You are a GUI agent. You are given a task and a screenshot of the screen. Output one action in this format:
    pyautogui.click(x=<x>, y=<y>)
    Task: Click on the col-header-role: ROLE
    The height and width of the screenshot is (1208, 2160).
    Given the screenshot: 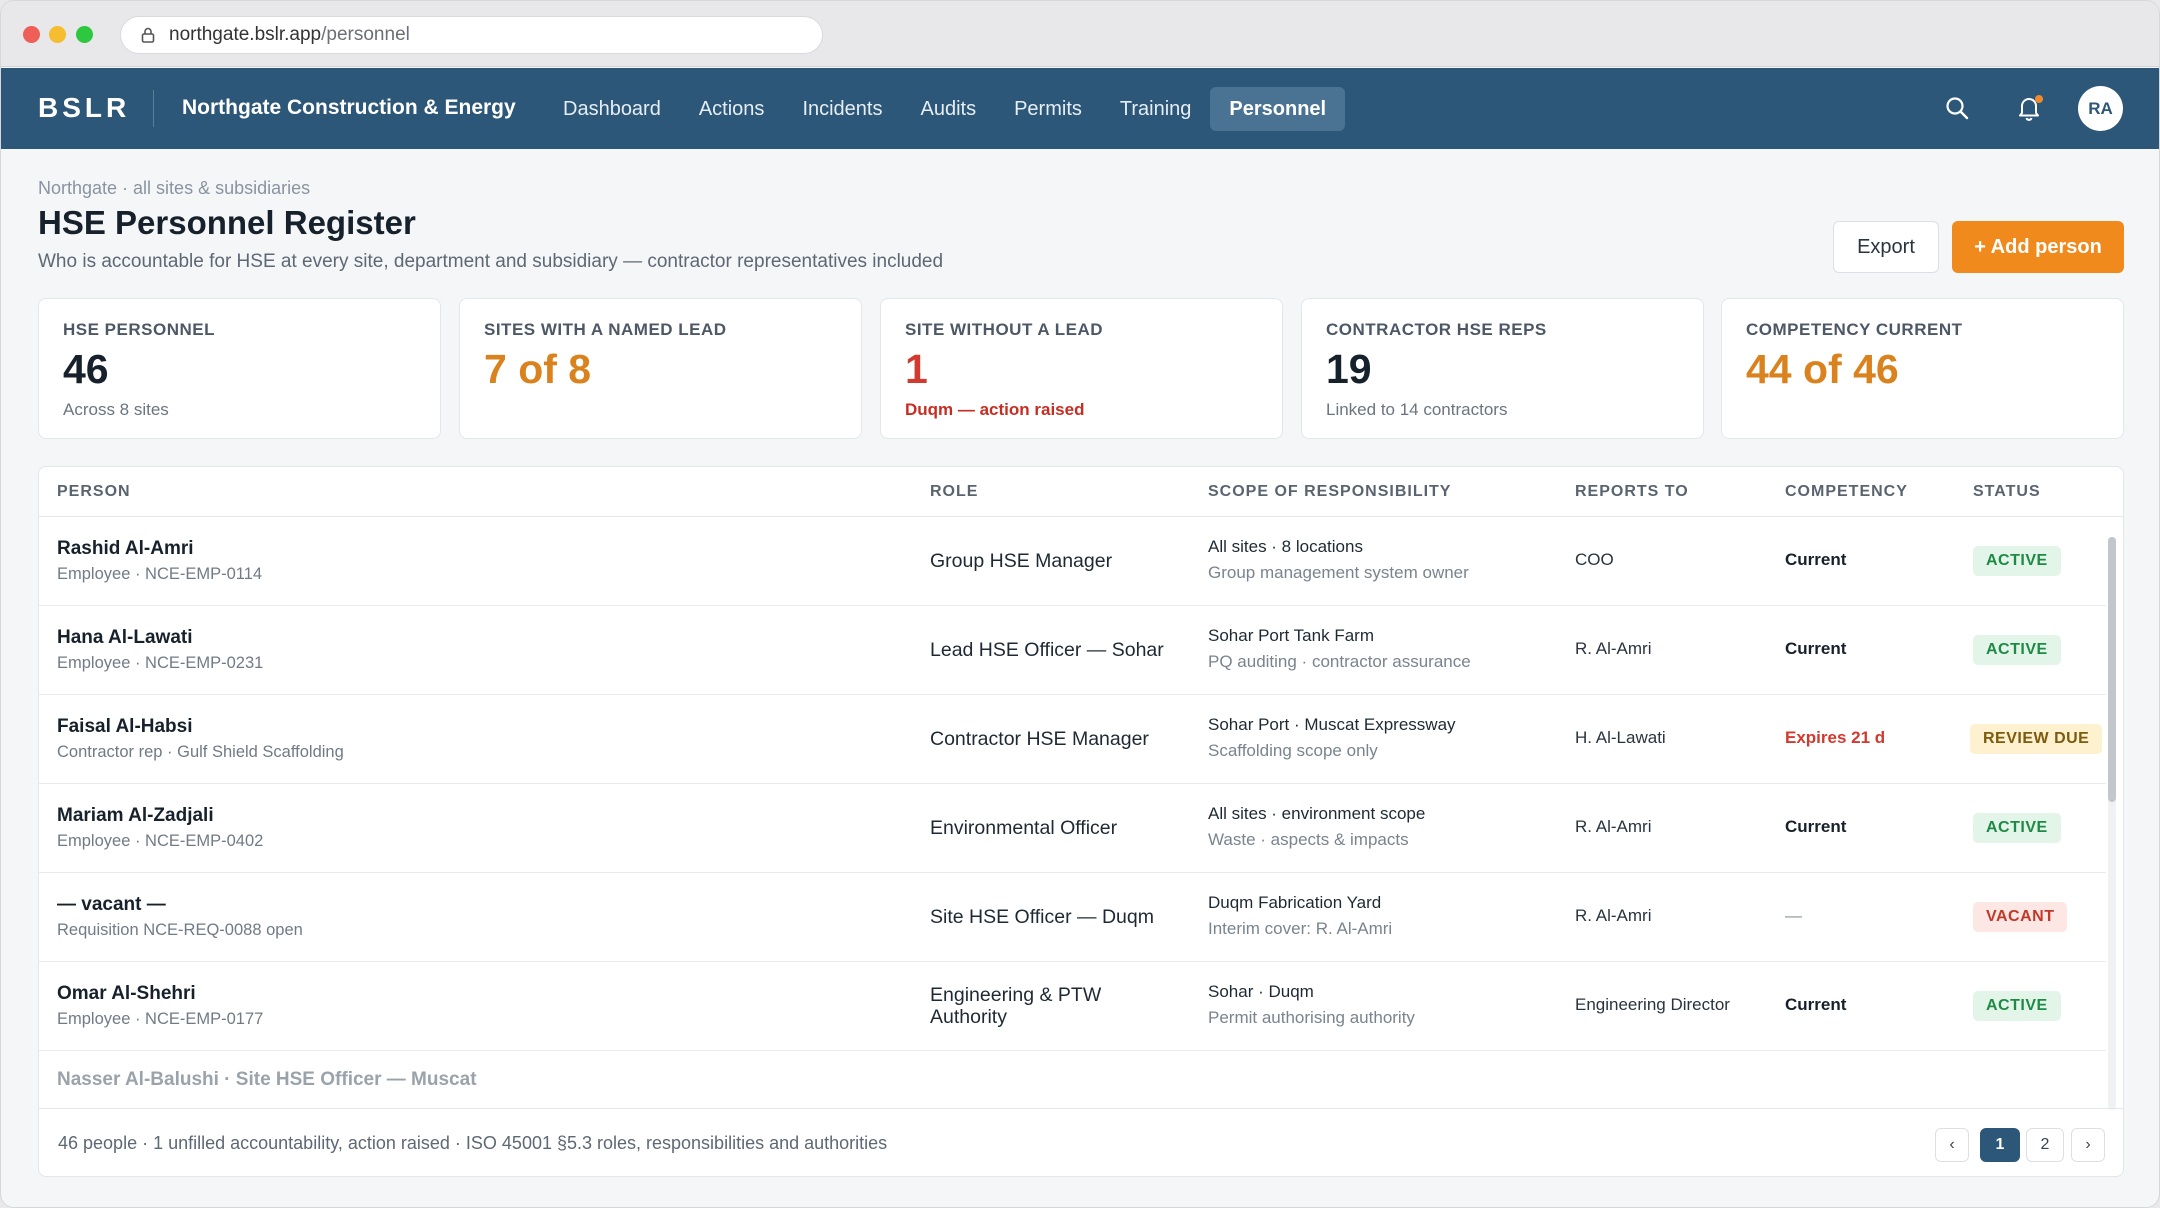 What is the action you would take?
    pyautogui.click(x=954, y=492)
    